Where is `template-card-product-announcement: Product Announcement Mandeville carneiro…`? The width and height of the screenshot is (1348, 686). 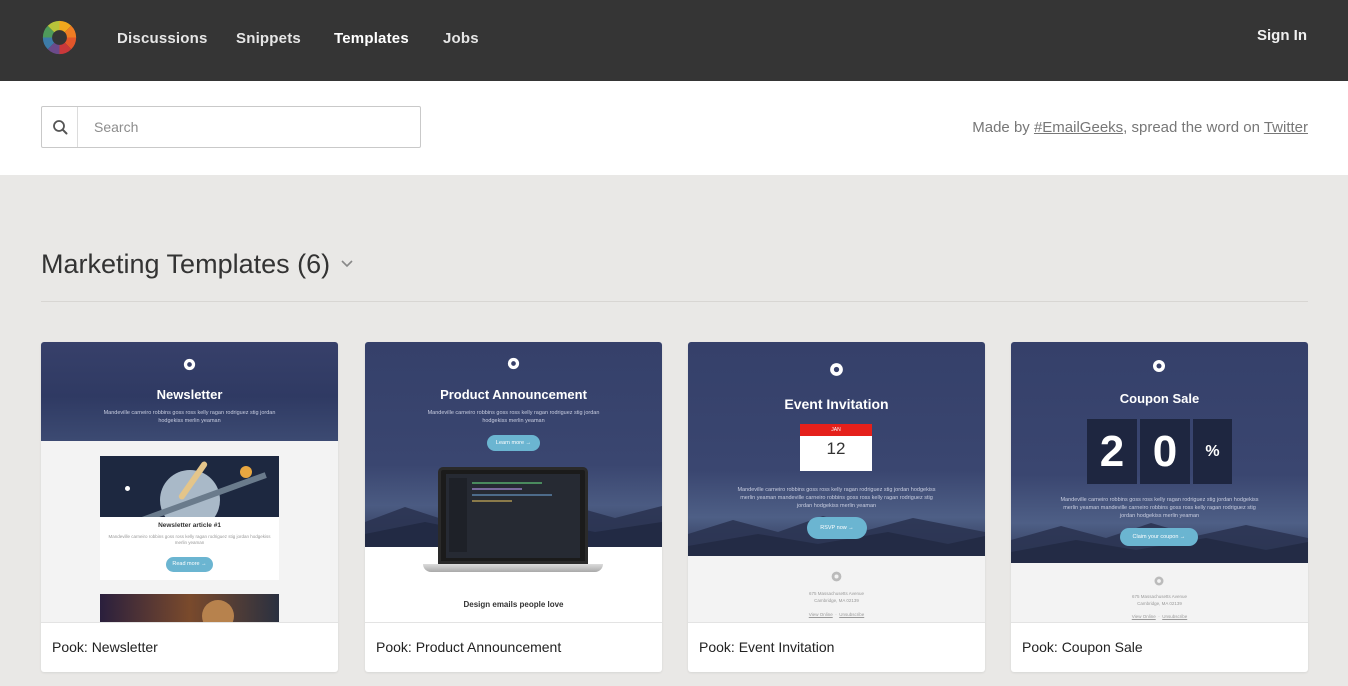 template-card-product-announcement: Product Announcement Mandeville carneiro… is located at coordinates (513, 507).